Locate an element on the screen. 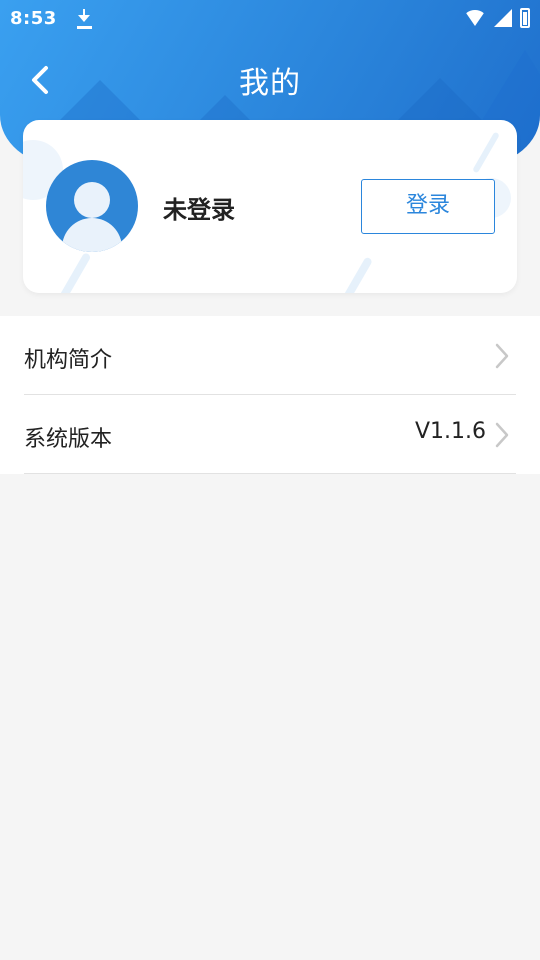  menu-item-system-version: 系统版本 V1.1.6 is located at coordinates (270, 434).